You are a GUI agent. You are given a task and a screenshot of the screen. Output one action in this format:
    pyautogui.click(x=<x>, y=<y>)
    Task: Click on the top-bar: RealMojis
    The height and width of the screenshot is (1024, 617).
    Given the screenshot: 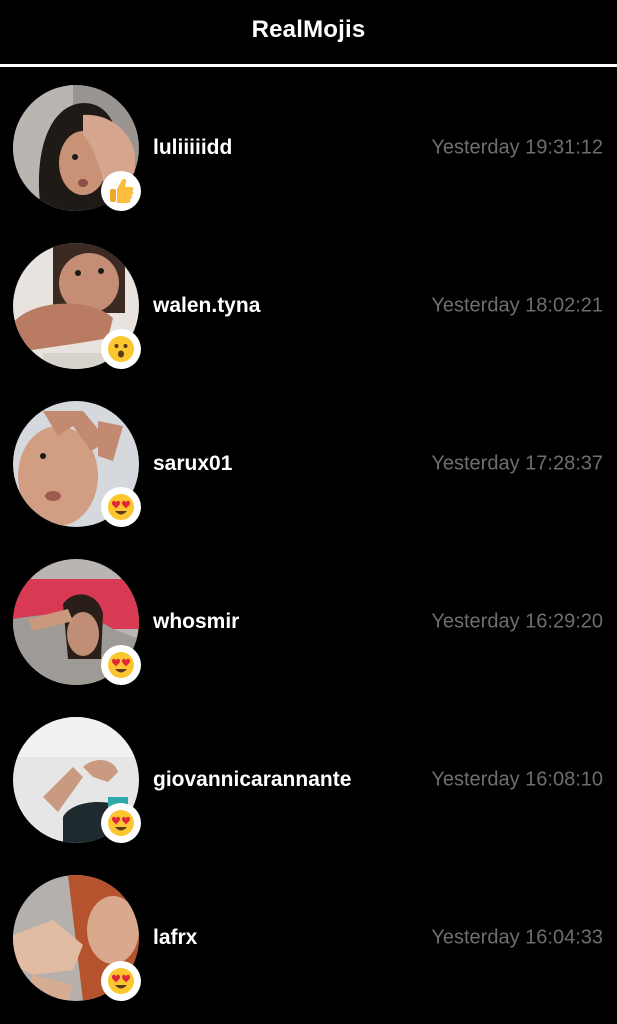 What is the action you would take?
    pyautogui.click(x=308, y=33)
    